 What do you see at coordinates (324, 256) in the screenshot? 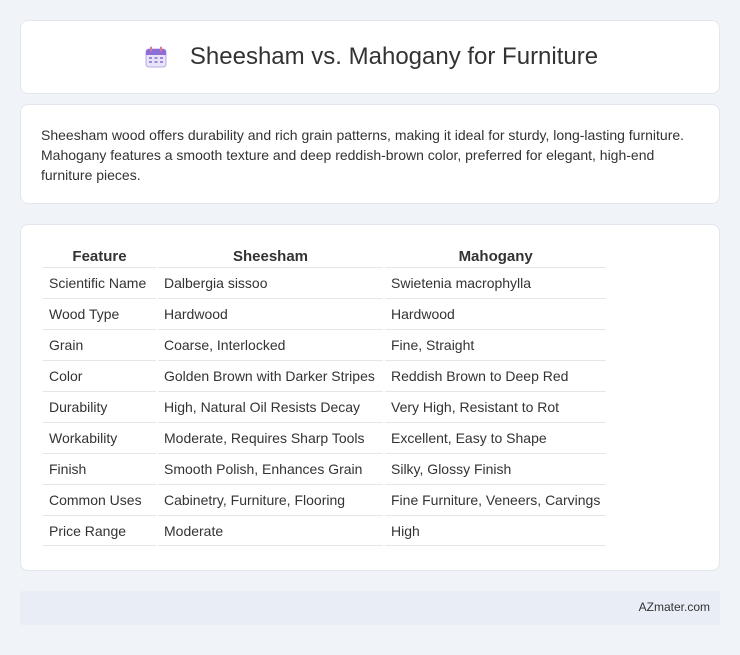
I see `table-header-row: Feature Sheesham Mahogany` at bounding box center [324, 256].